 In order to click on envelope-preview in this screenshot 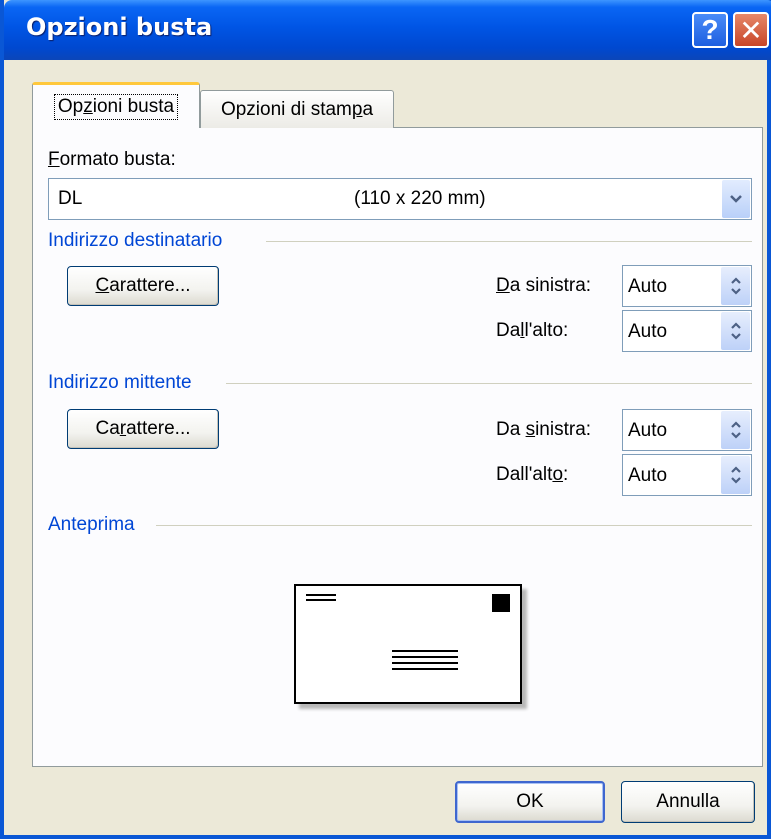, I will do `click(408, 644)`.